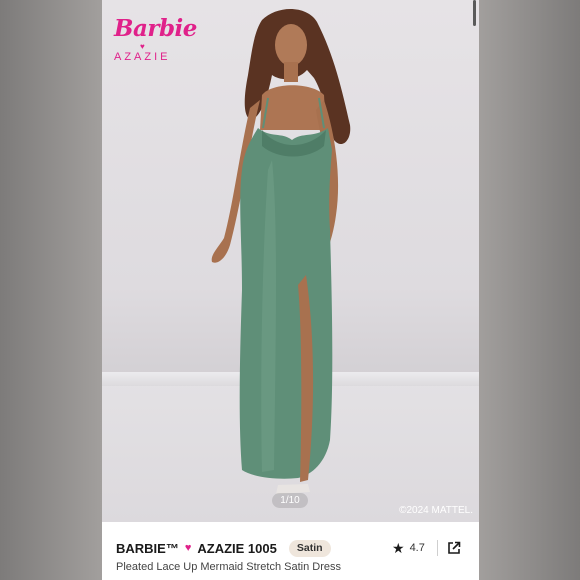  Describe the element at coordinates (147, 548) in the screenshot. I see `title-brand: BARBIE™` at that location.